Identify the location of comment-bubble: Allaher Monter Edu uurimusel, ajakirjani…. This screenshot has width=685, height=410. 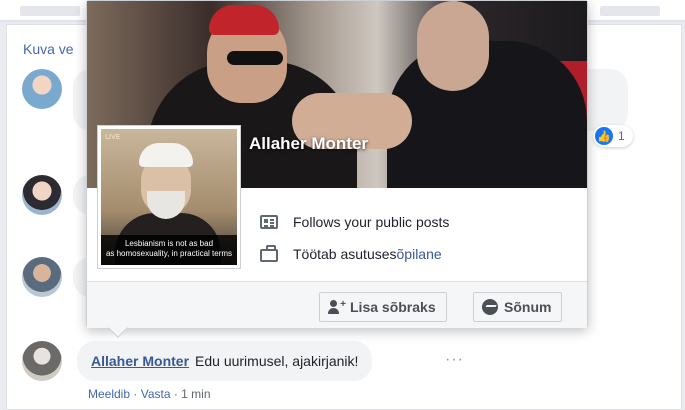
(225, 361).